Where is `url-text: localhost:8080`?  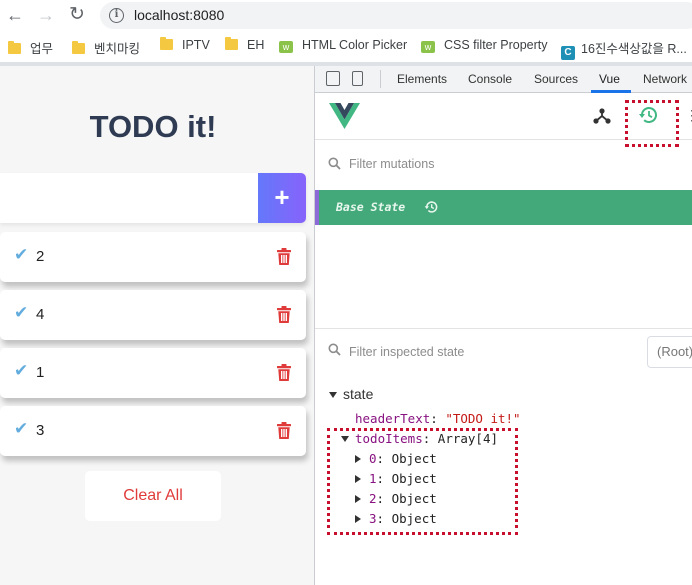
url-text: localhost:8080 is located at coordinates (179, 15).